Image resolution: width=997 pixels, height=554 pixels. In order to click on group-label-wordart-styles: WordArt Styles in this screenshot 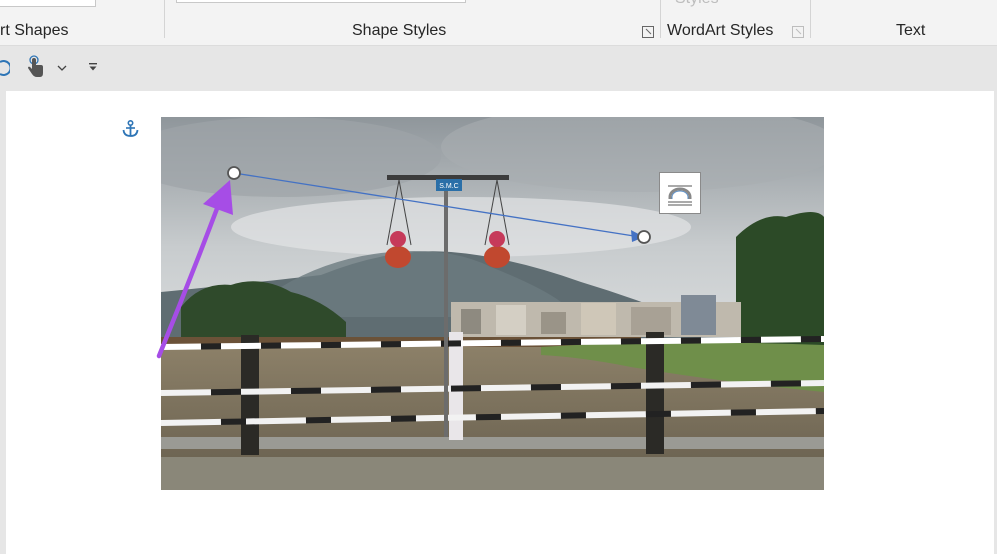, I will do `click(720, 30)`.